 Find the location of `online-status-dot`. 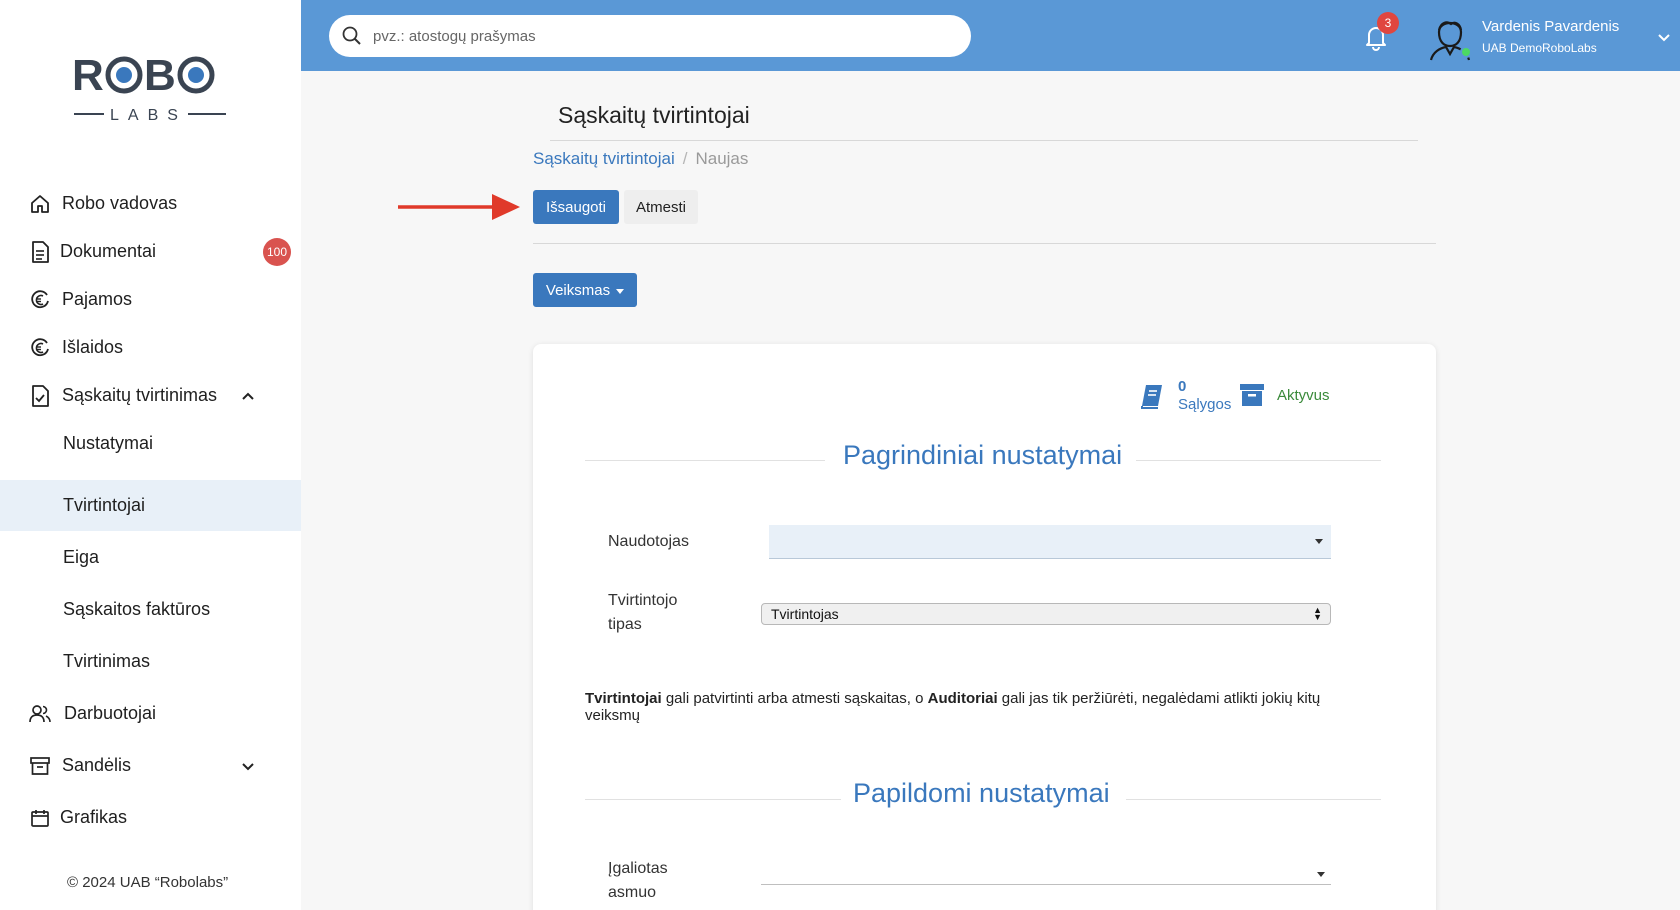

online-status-dot is located at coordinates (1466, 52).